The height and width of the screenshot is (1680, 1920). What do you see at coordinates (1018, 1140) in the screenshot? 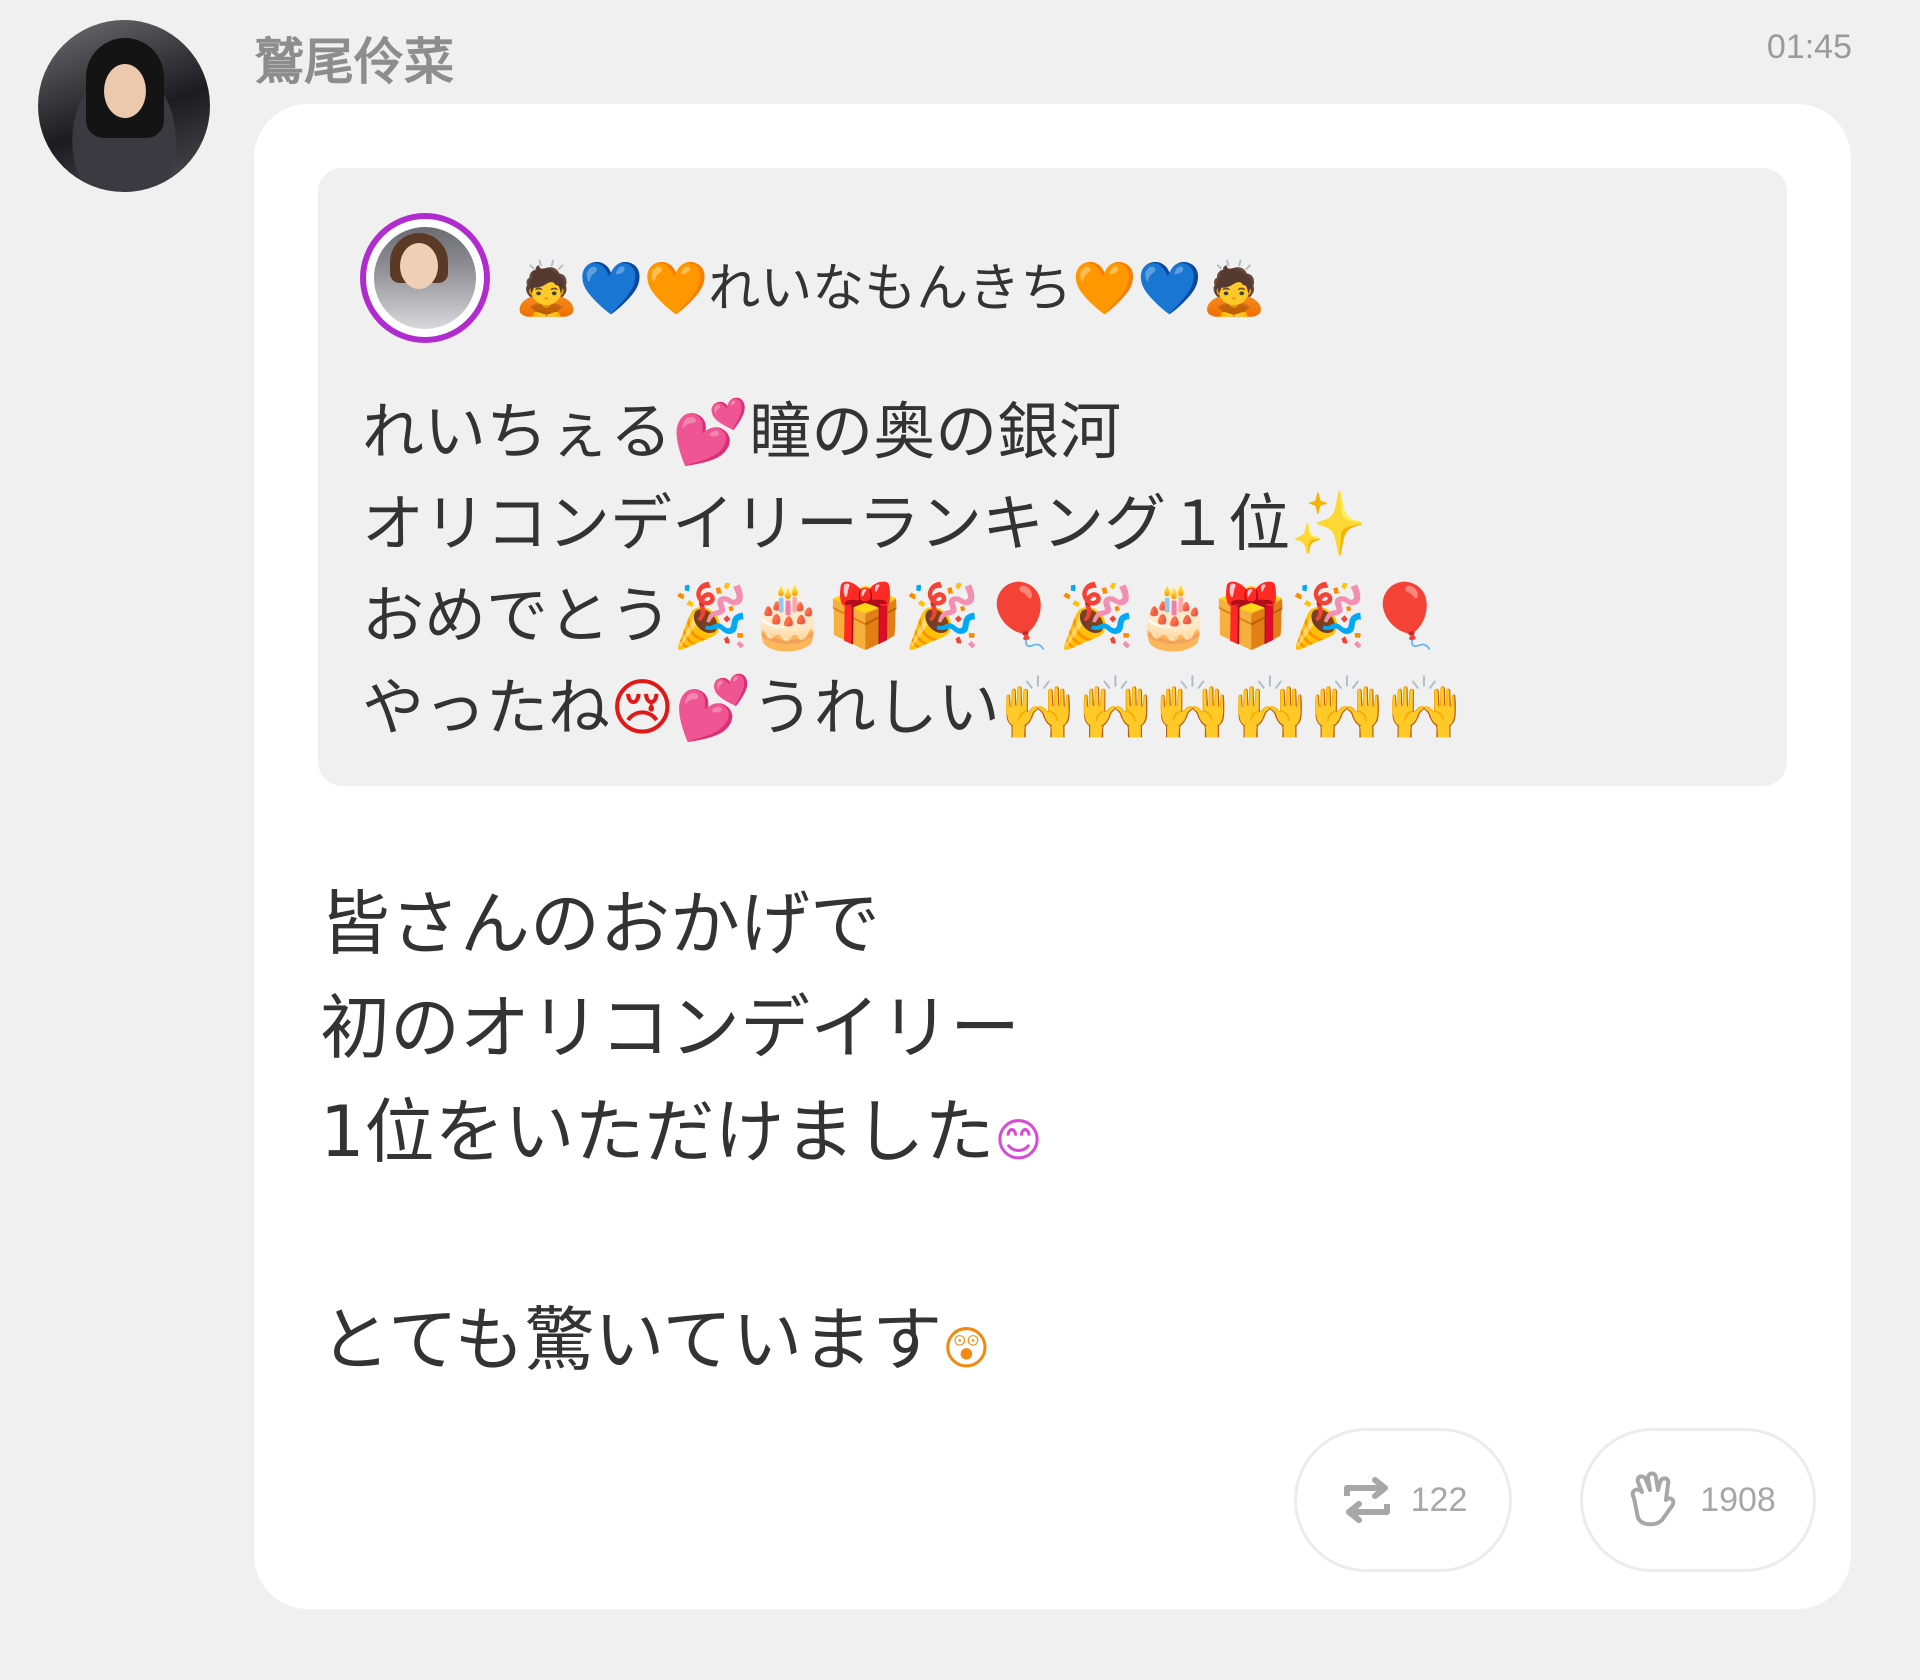
I see `smile-emoji: 😊` at bounding box center [1018, 1140].